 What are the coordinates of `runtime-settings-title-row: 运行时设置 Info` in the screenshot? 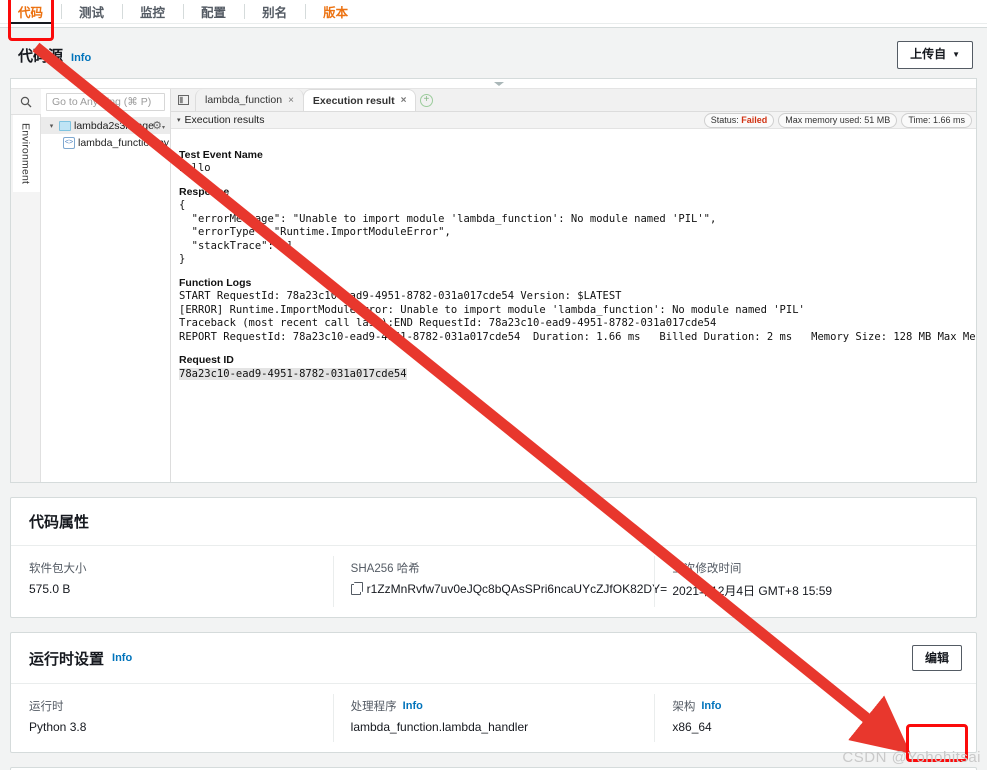 It's located at (80, 658).